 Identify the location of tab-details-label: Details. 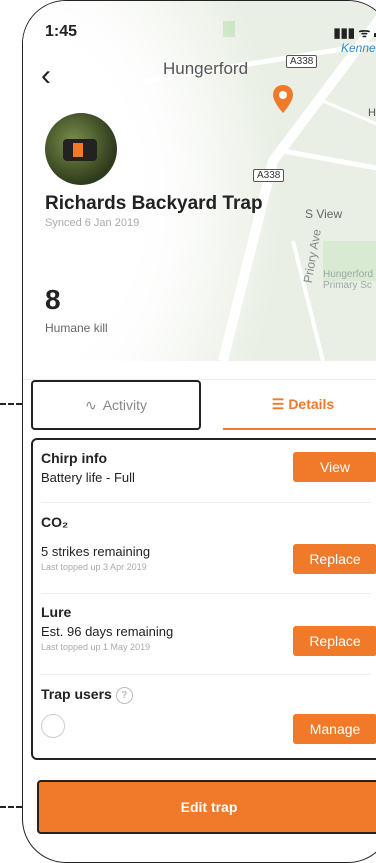
(311, 404).